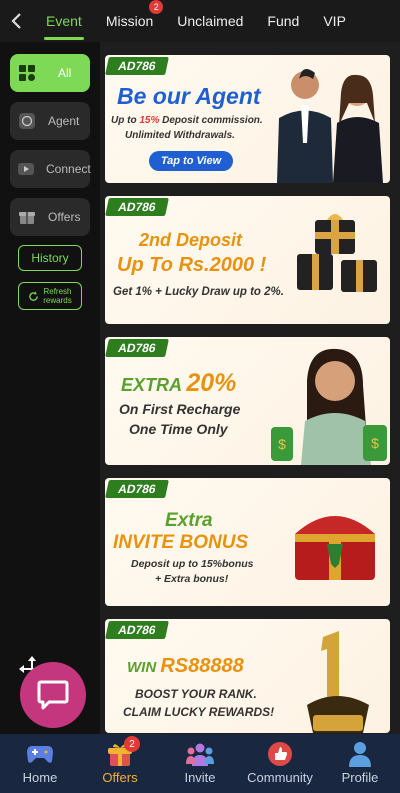  What do you see at coordinates (330, 126) in the screenshot?
I see `agents-illustration` at bounding box center [330, 126].